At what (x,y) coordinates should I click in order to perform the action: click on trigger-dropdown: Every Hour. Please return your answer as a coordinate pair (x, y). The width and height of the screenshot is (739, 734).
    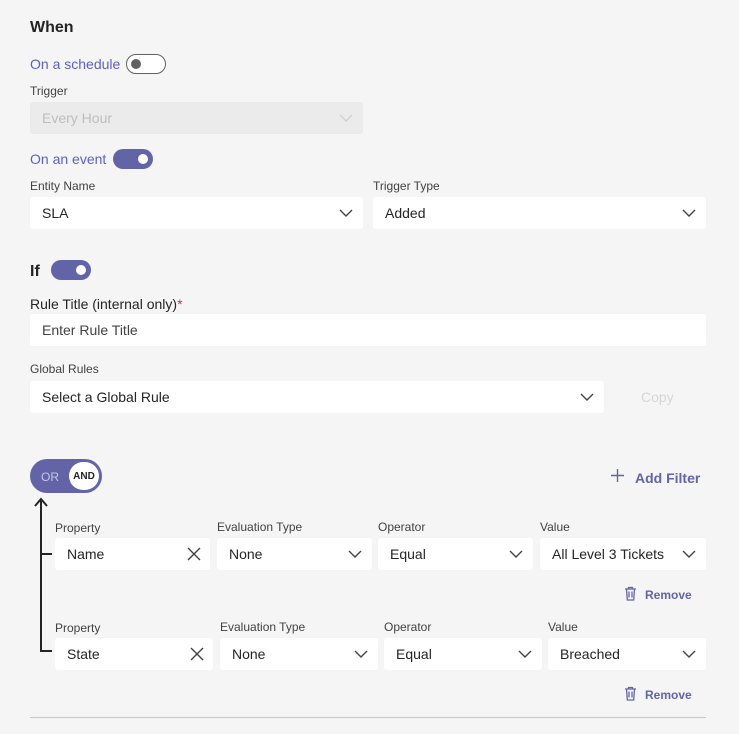
    Looking at the image, I should click on (196, 118).